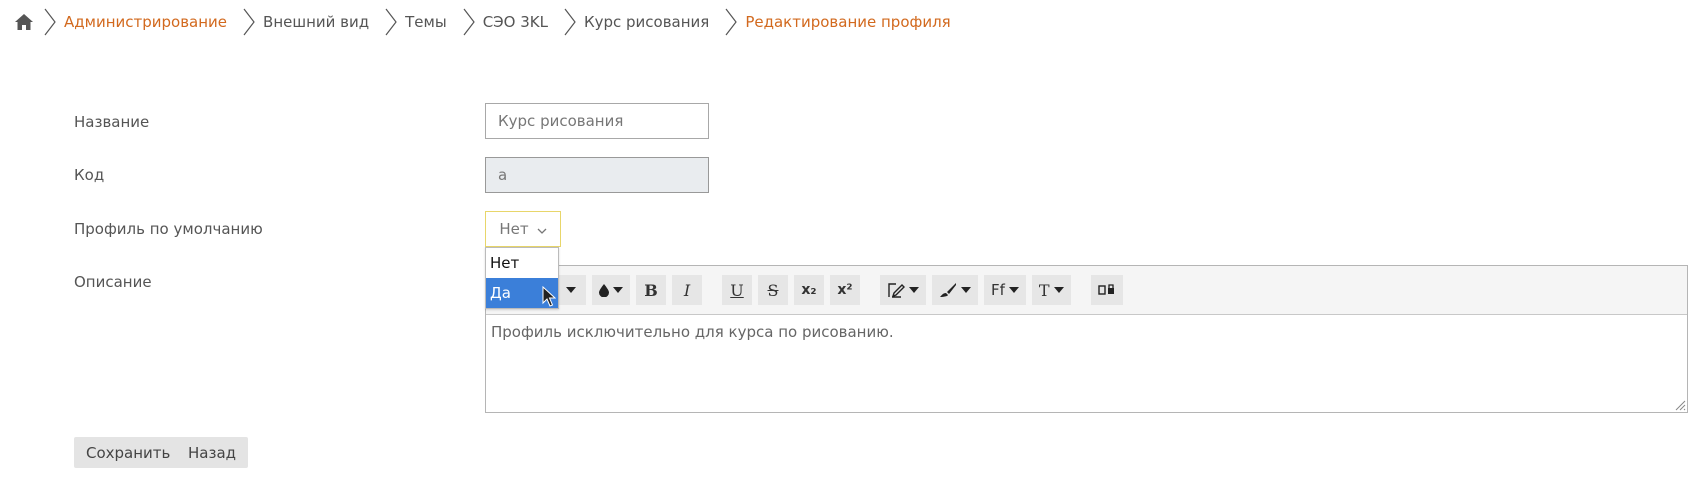 This screenshot has width=1698, height=485. Describe the element at coordinates (519, 22) in the screenshot. I see `breadcrumb-item-theme: СЭО 3KL` at that location.